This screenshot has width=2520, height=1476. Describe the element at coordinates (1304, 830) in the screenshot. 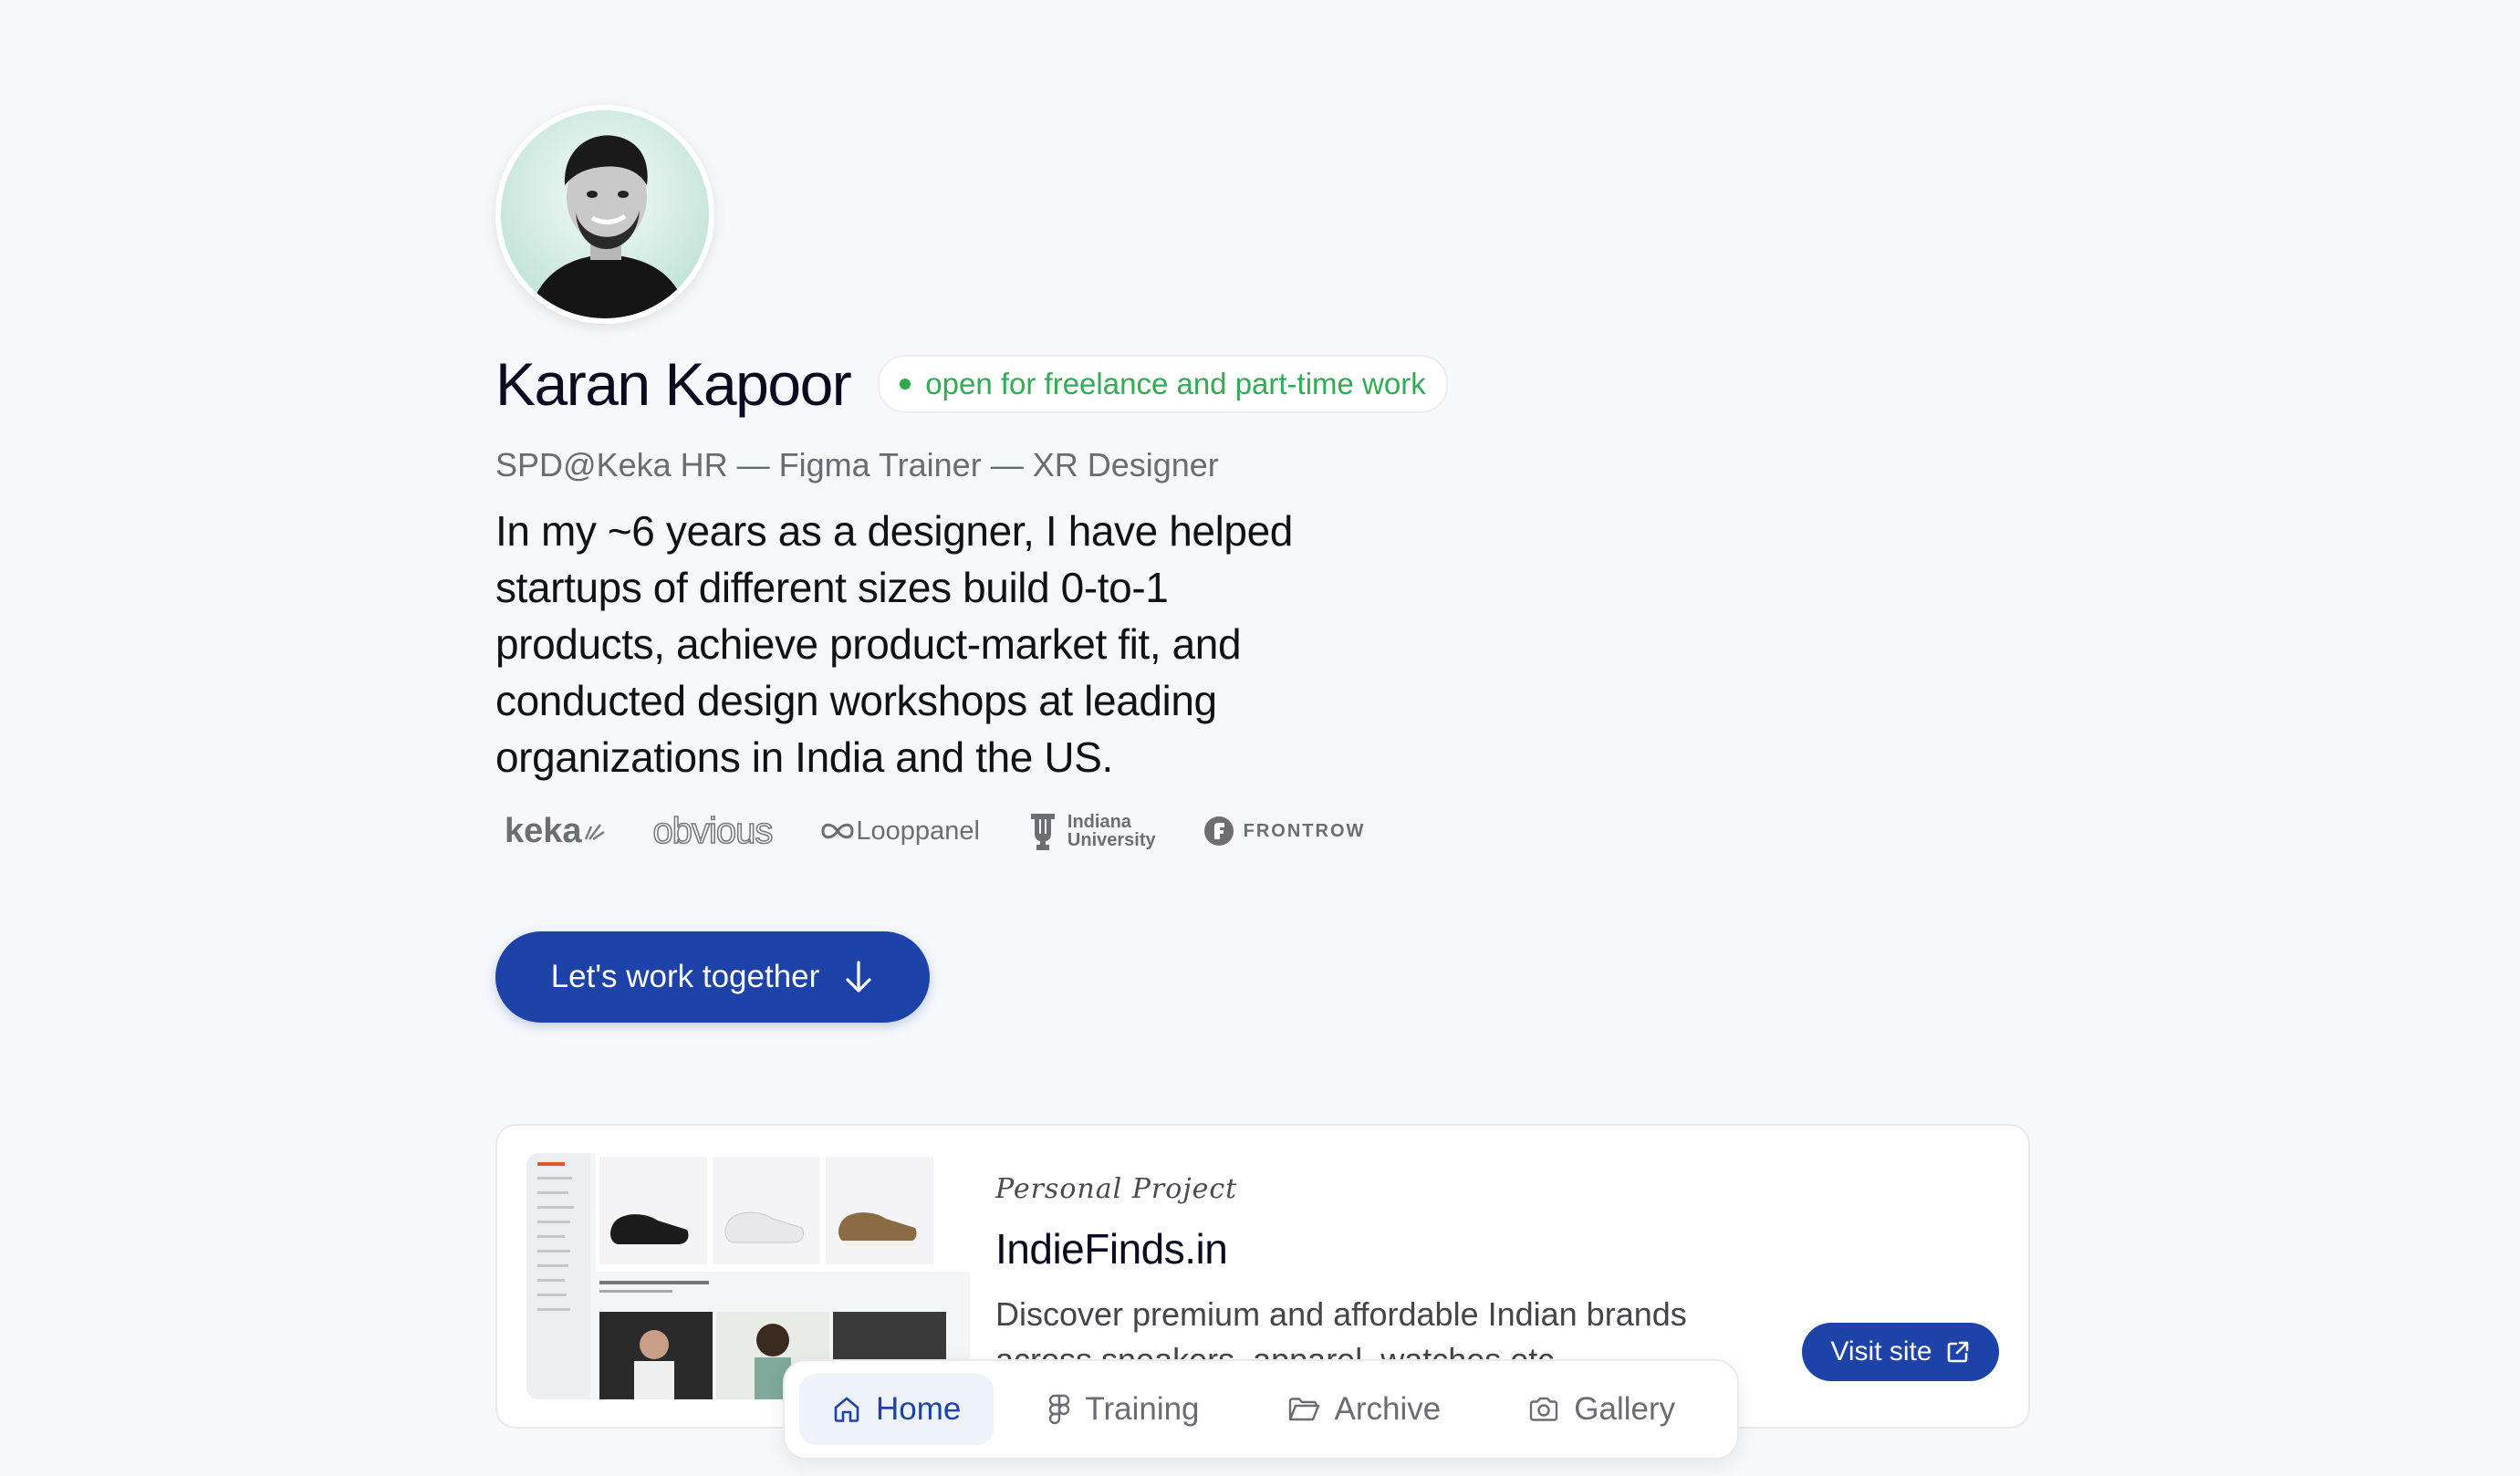

I see `frontrow-logo-text: FRONTROW` at that location.